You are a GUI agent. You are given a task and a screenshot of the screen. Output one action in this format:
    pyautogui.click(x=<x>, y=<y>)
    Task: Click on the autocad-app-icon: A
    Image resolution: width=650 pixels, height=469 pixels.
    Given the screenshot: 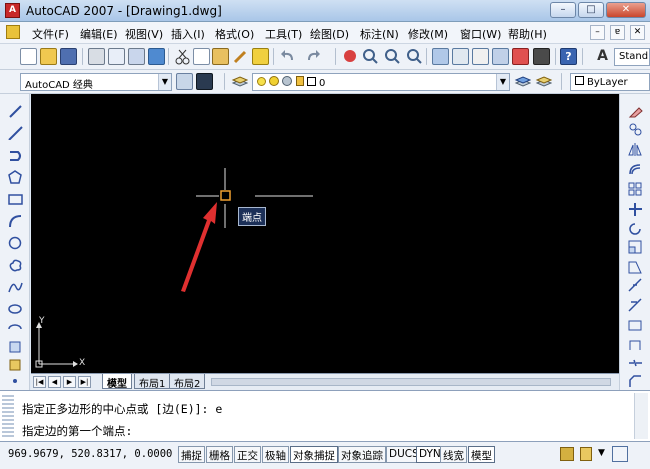 What is the action you would take?
    pyautogui.click(x=12, y=10)
    